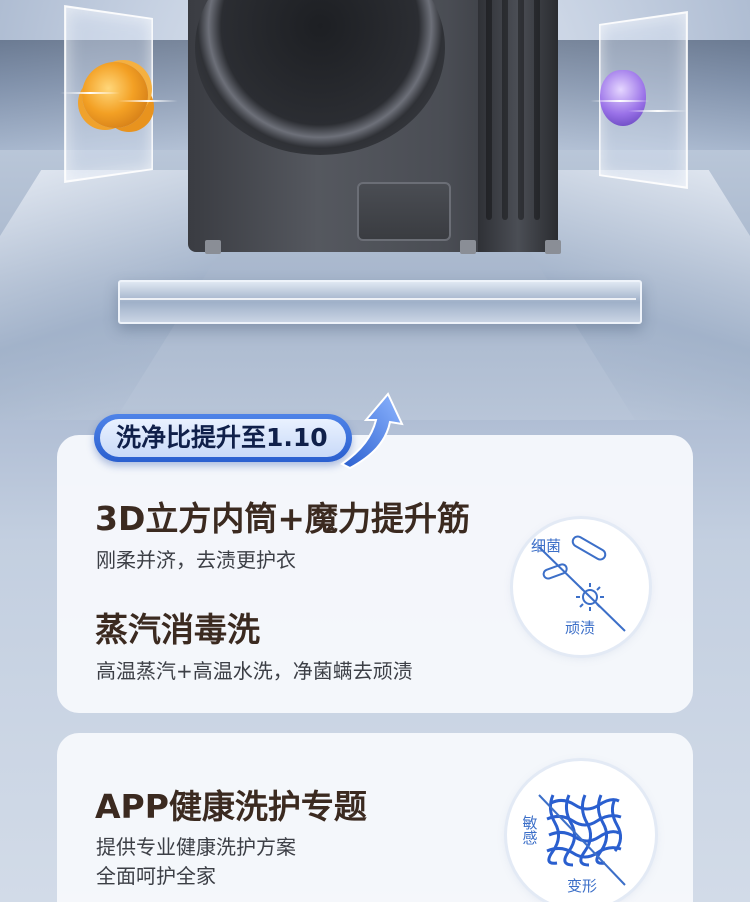  Describe the element at coordinates (404, 211) in the screenshot. I see `filter-drawer` at that location.